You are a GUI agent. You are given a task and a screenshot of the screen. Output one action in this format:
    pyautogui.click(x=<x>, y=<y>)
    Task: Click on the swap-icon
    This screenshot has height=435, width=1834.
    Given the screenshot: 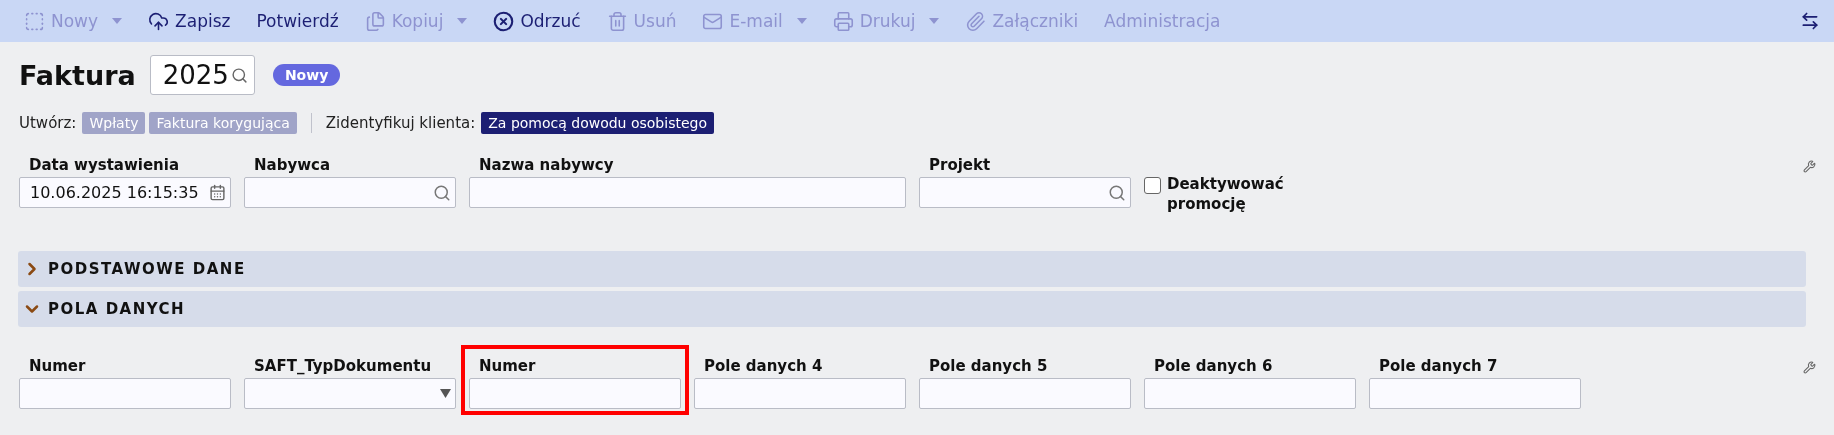 What is the action you would take?
    pyautogui.click(x=1810, y=21)
    